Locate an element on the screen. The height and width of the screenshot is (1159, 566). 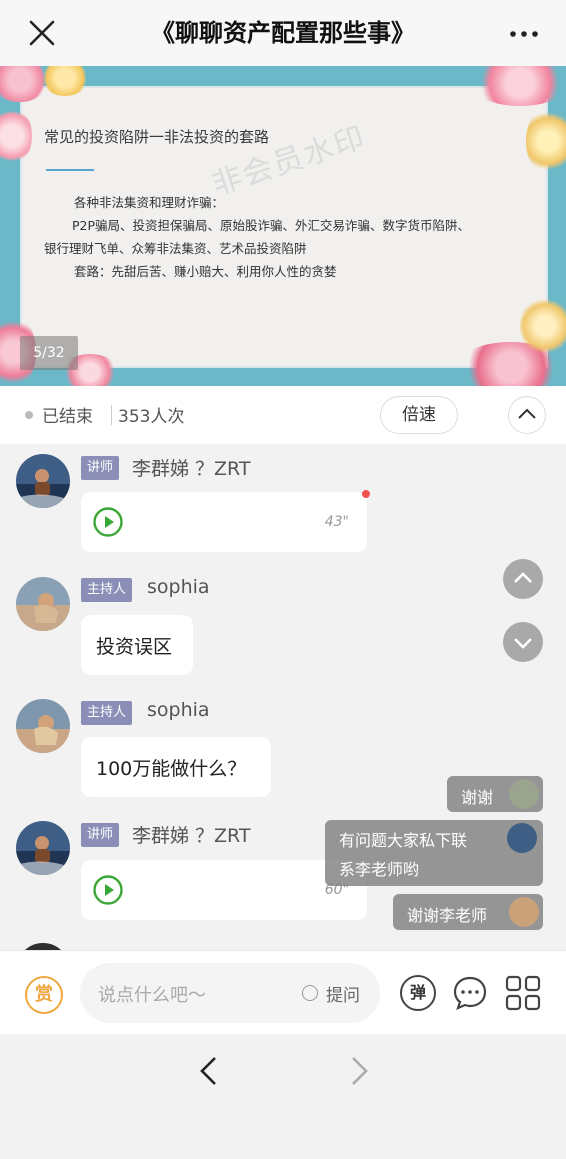
unread-dot is located at coordinates (366, 494).